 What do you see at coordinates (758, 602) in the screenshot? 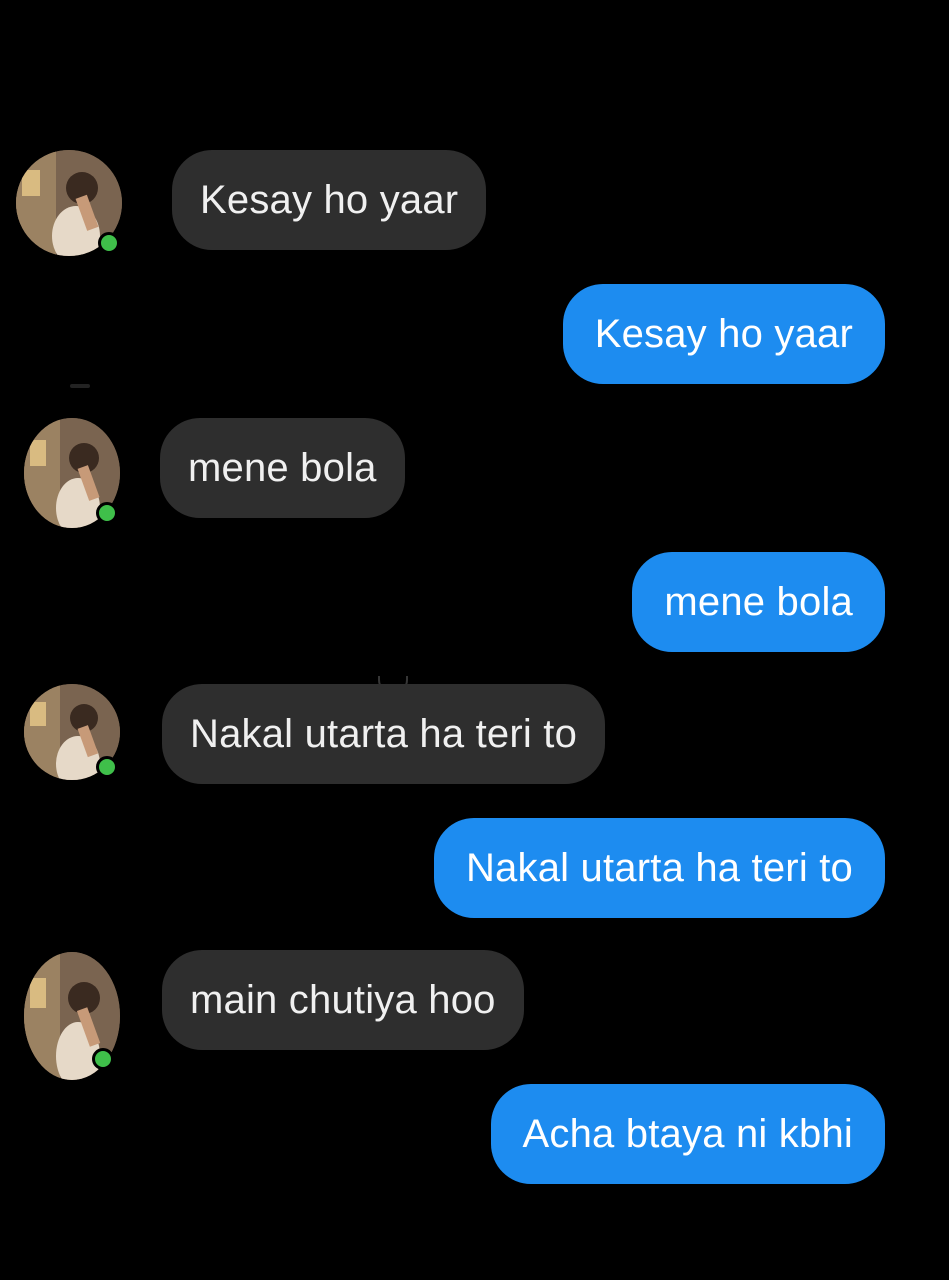
I see `outgoing-message-bubble: mene bola` at bounding box center [758, 602].